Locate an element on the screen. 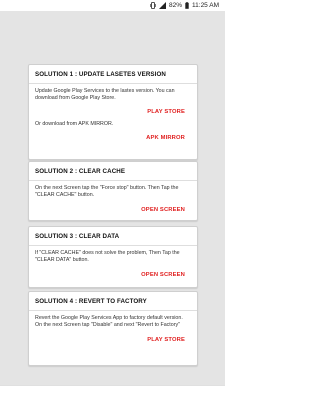 This screenshot has width=320, height=400. navigation-bar is located at coordinates (112, 392).